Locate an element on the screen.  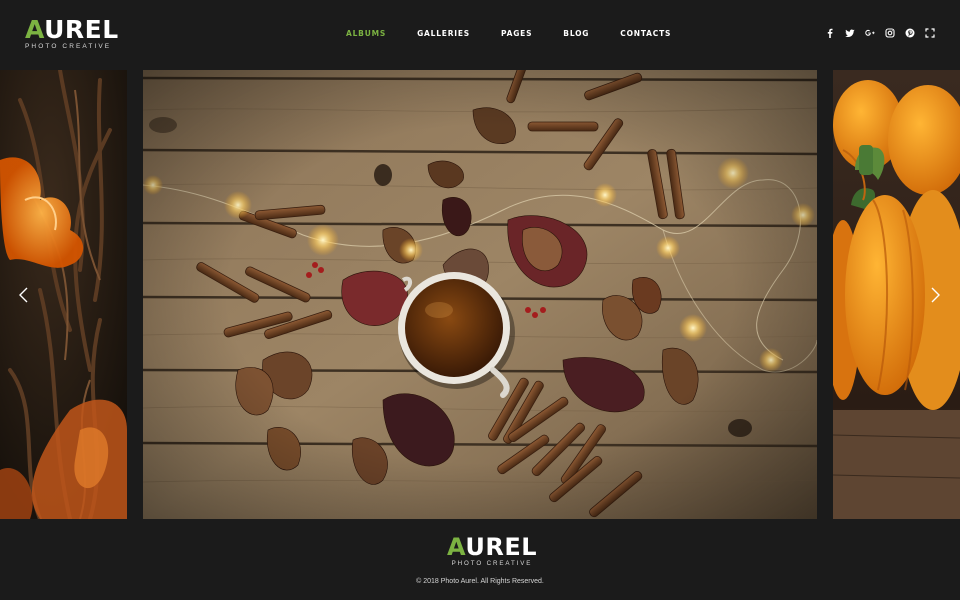
logo-rest-letters: UREL is located at coordinates (81, 29).